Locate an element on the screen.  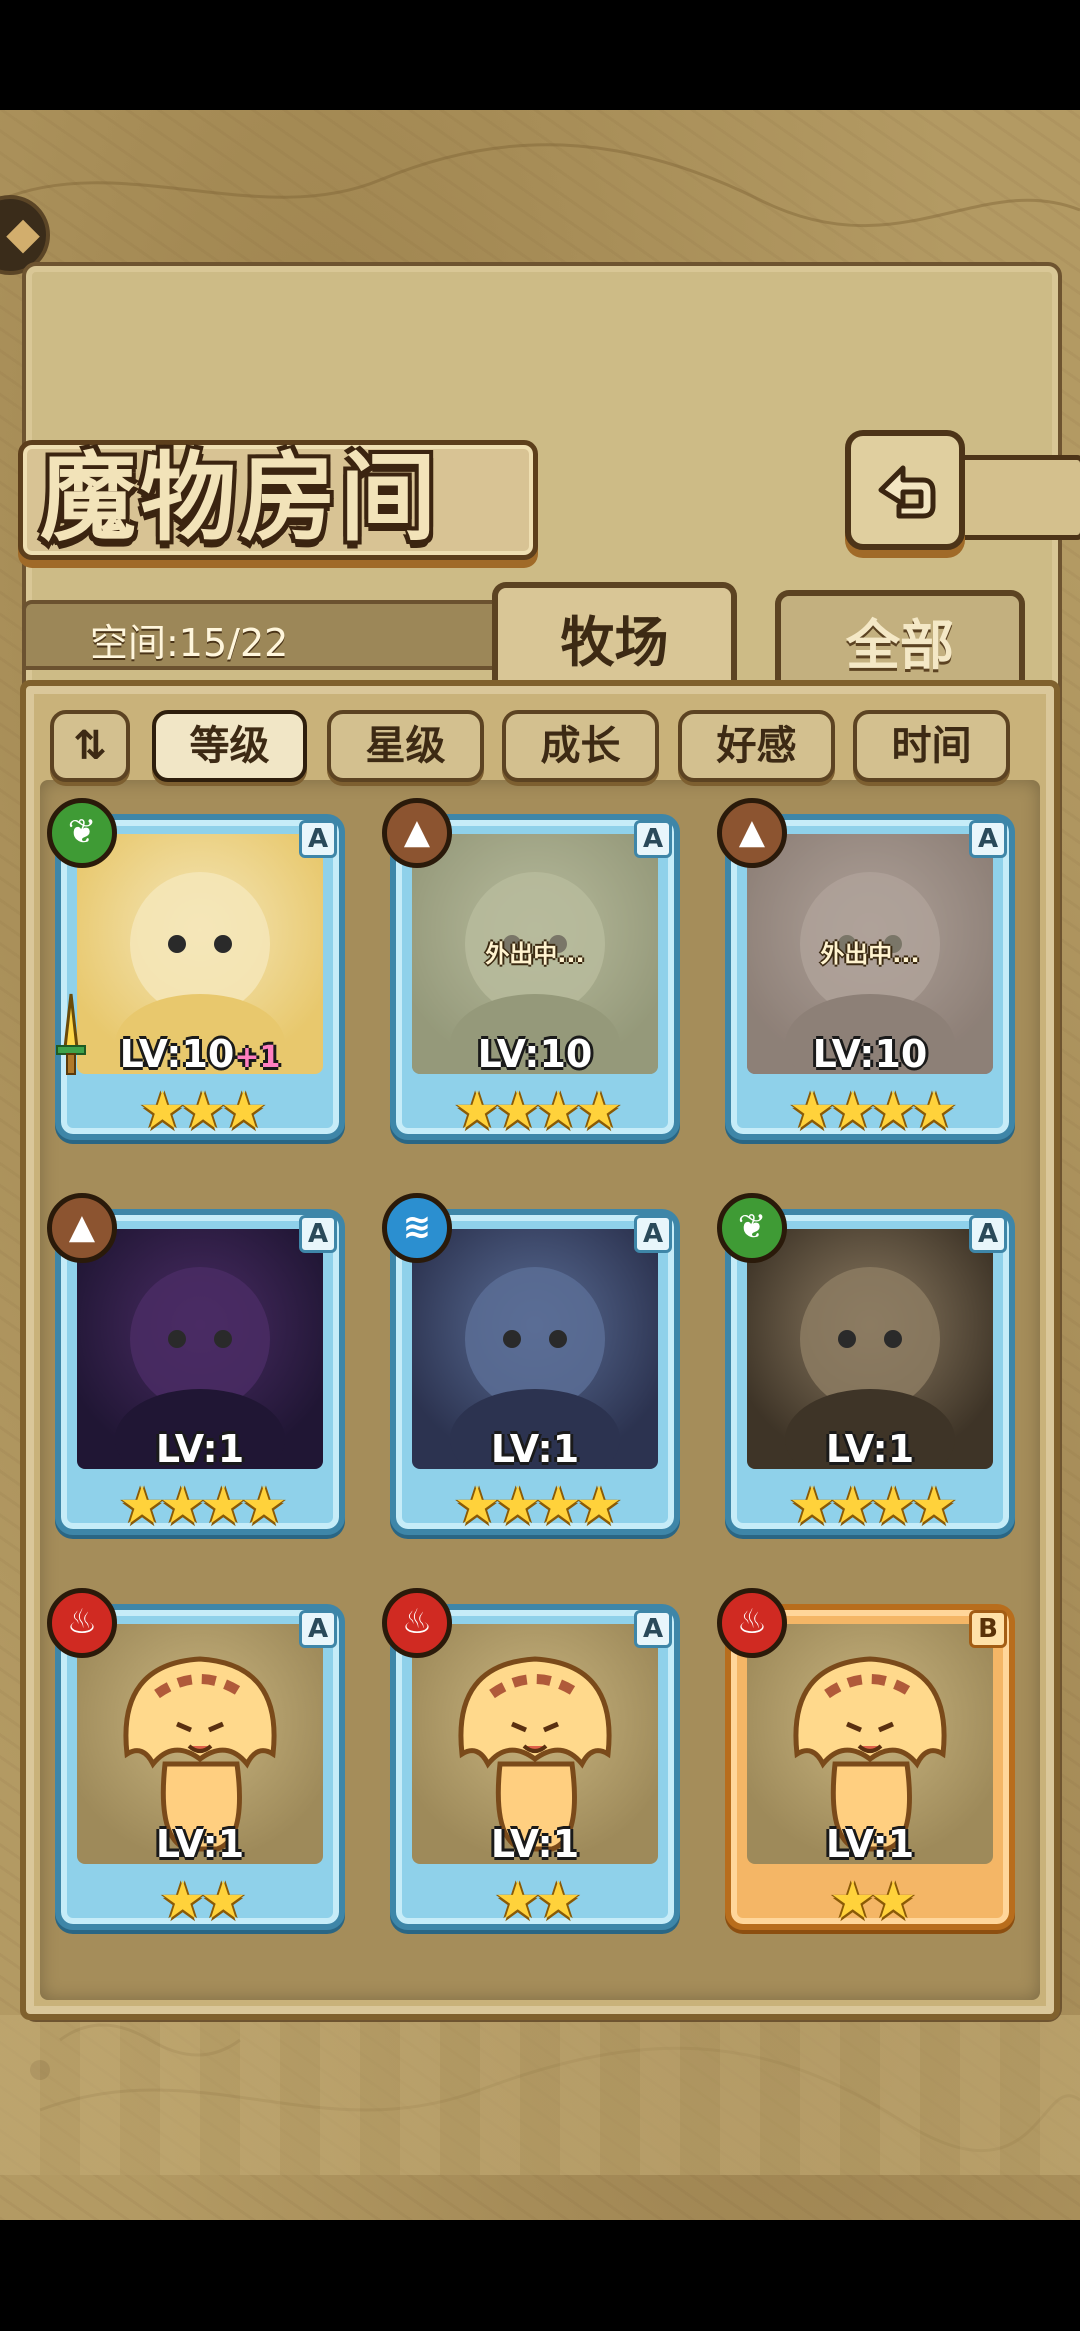
back-button is located at coordinates (905, 490).